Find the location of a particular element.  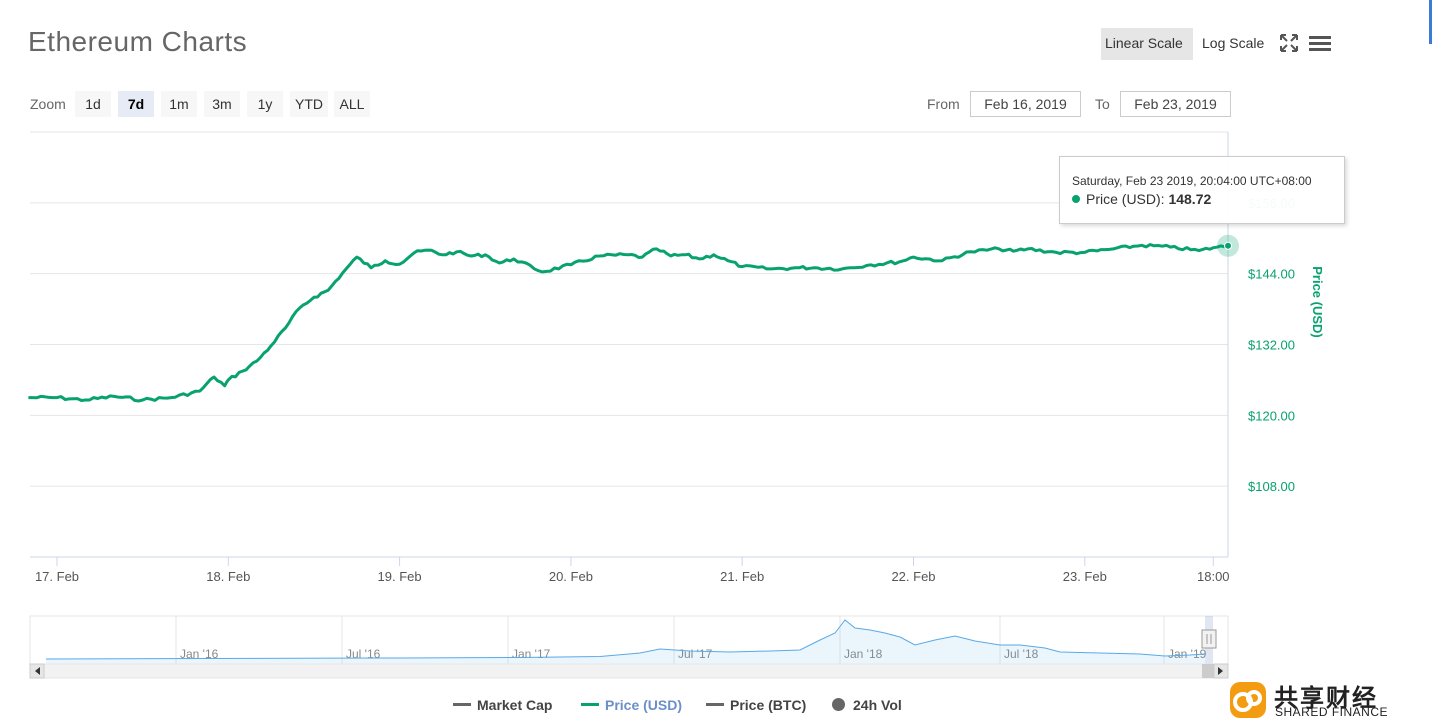

x-tick-label: 19. Feb is located at coordinates (400, 576).